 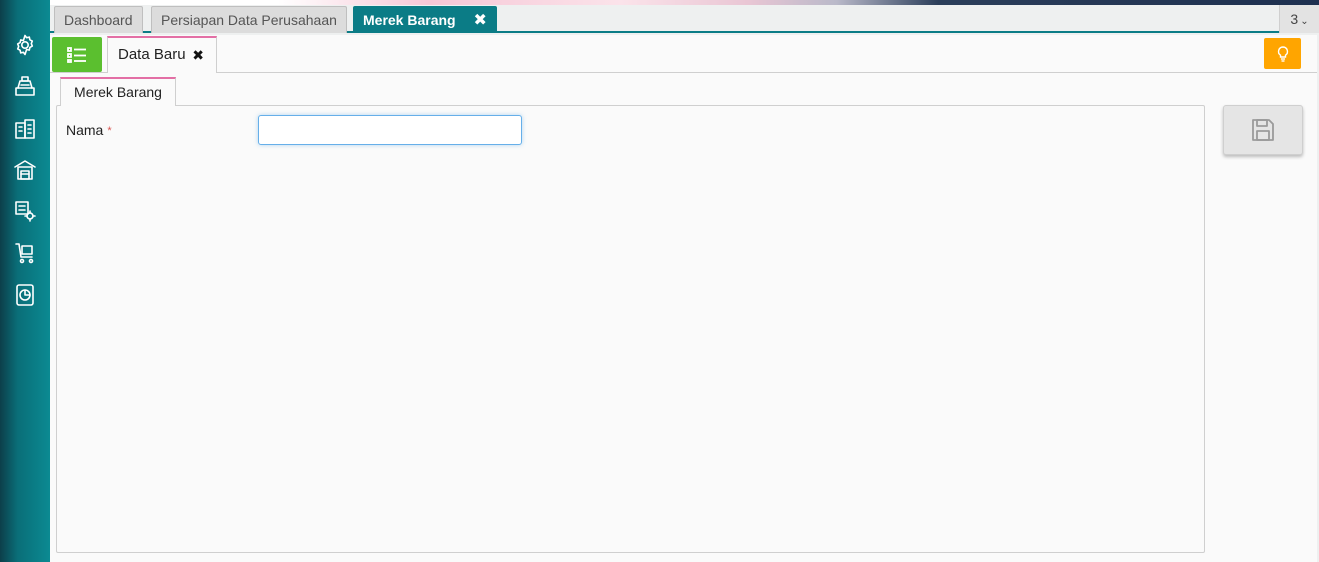 What do you see at coordinates (25, 129) in the screenshot?
I see `building-icon` at bounding box center [25, 129].